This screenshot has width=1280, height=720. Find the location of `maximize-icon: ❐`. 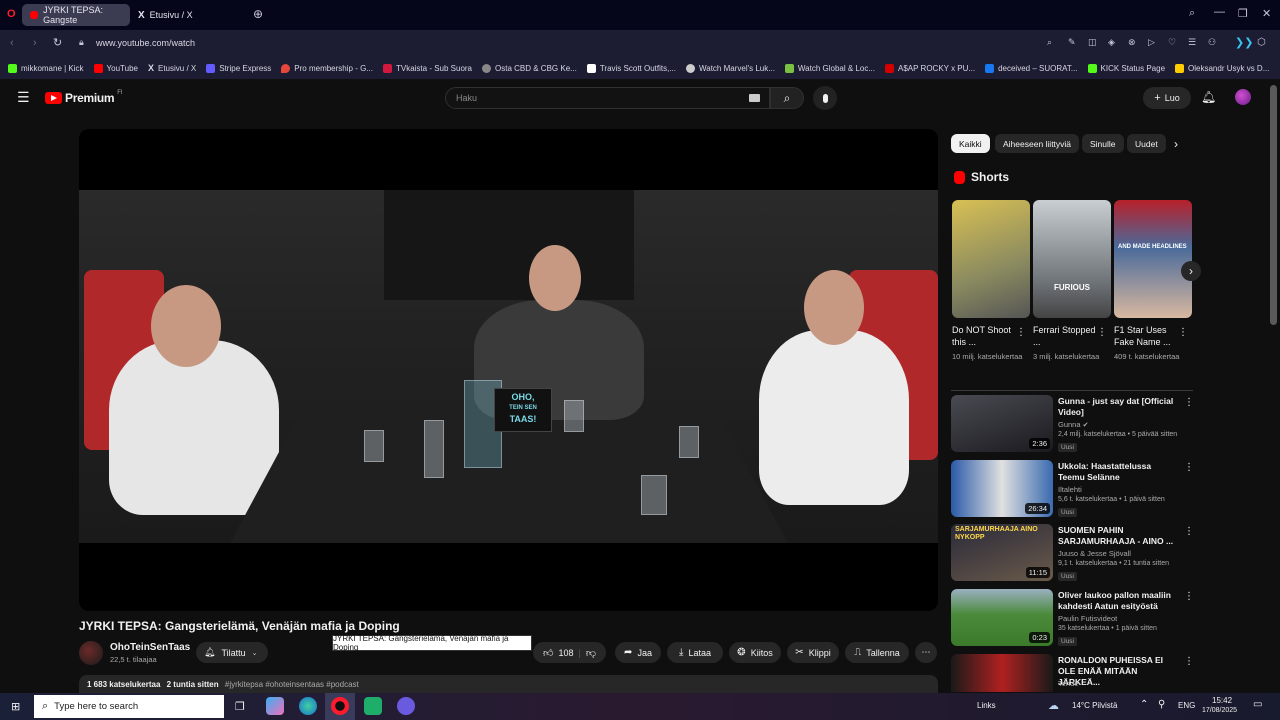

maximize-icon: ❐ is located at coordinates (1243, 13).